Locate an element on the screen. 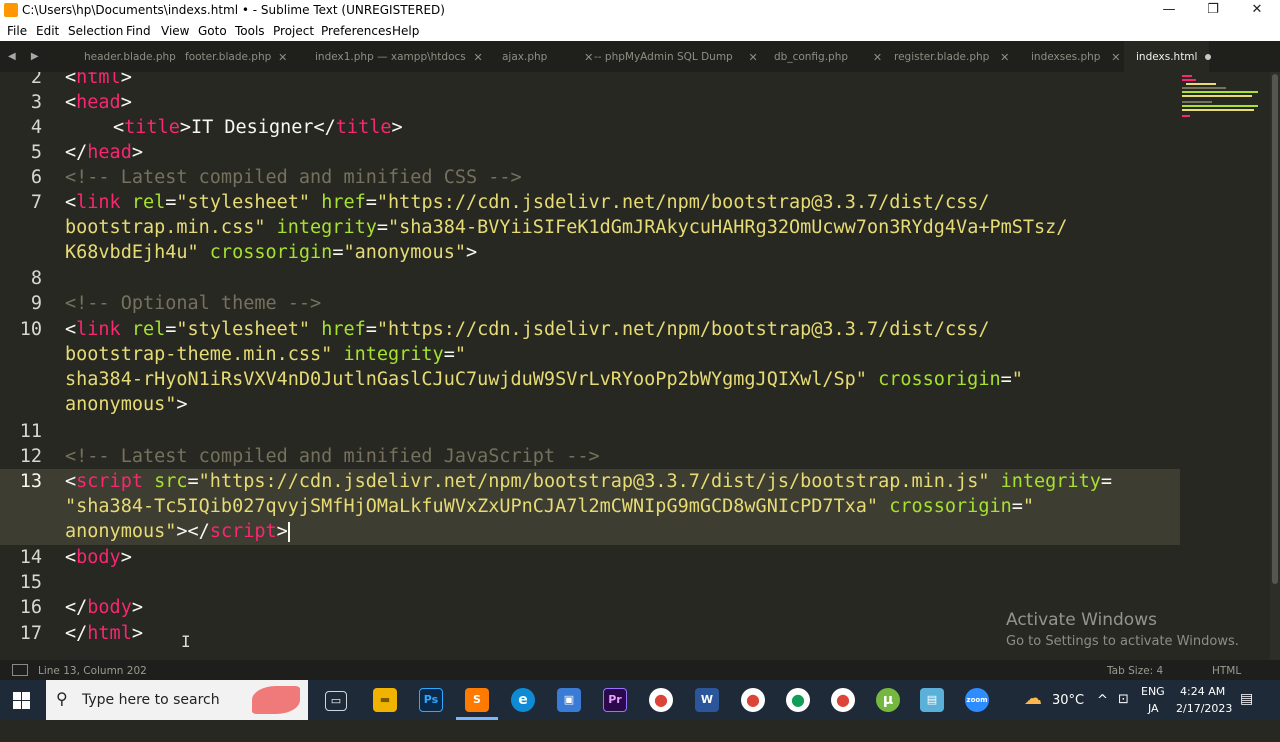 The height and width of the screenshot is (742, 1280). edge-icon: e is located at coordinates (523, 700).